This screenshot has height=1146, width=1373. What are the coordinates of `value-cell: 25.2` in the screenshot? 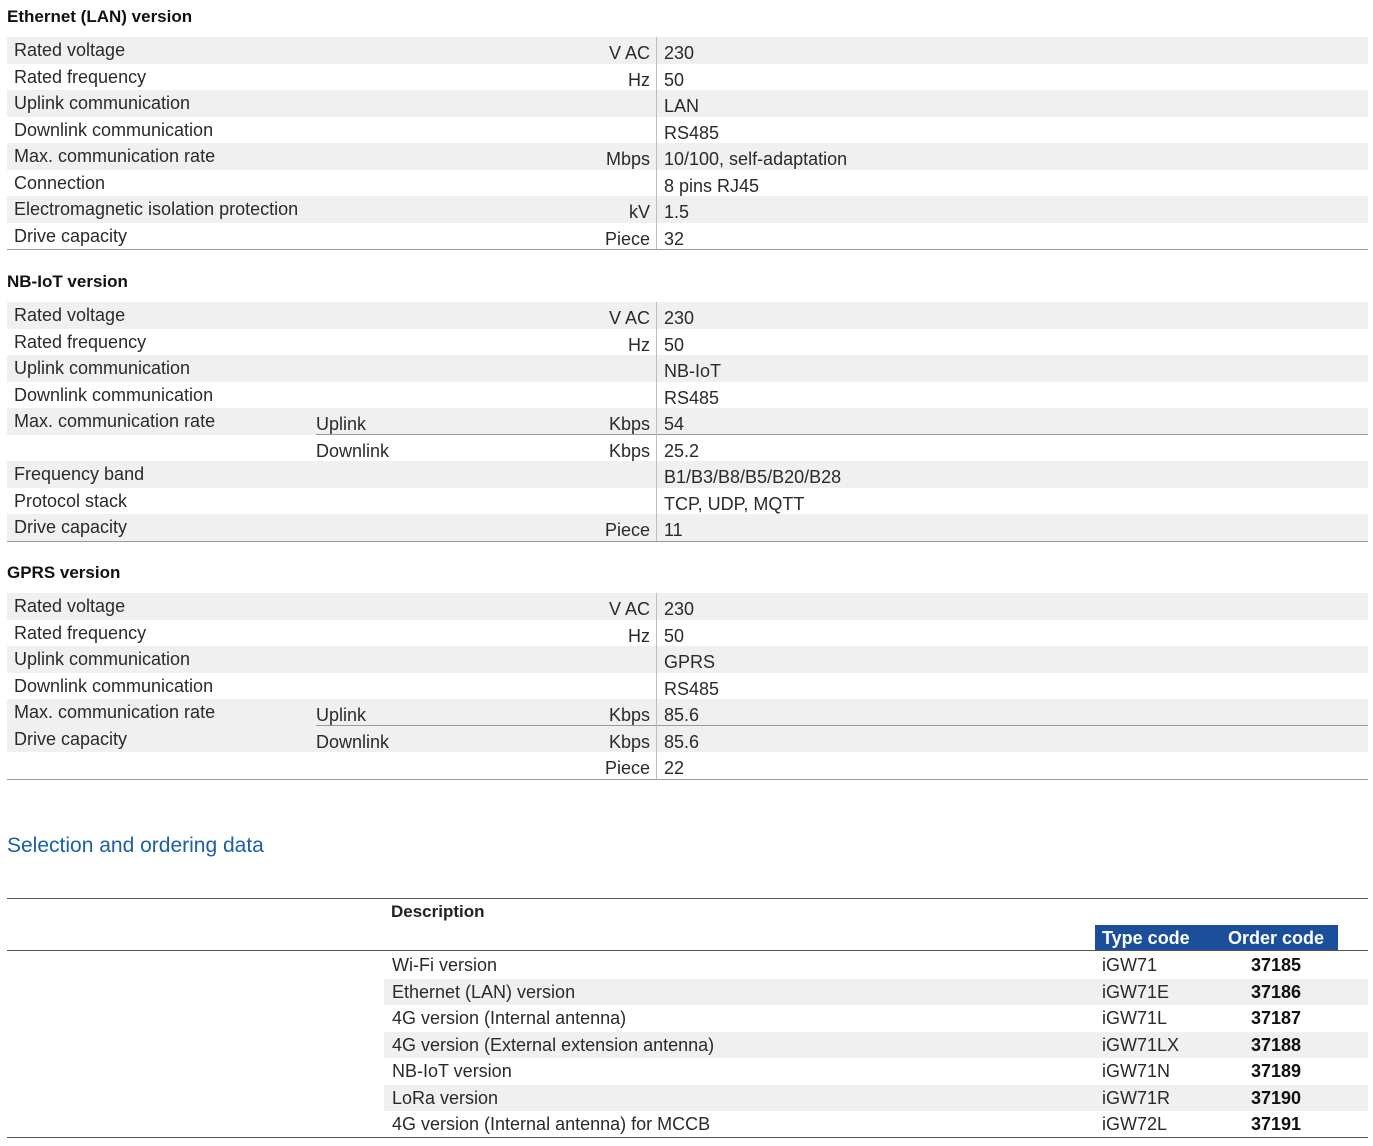 It's located at (682, 450).